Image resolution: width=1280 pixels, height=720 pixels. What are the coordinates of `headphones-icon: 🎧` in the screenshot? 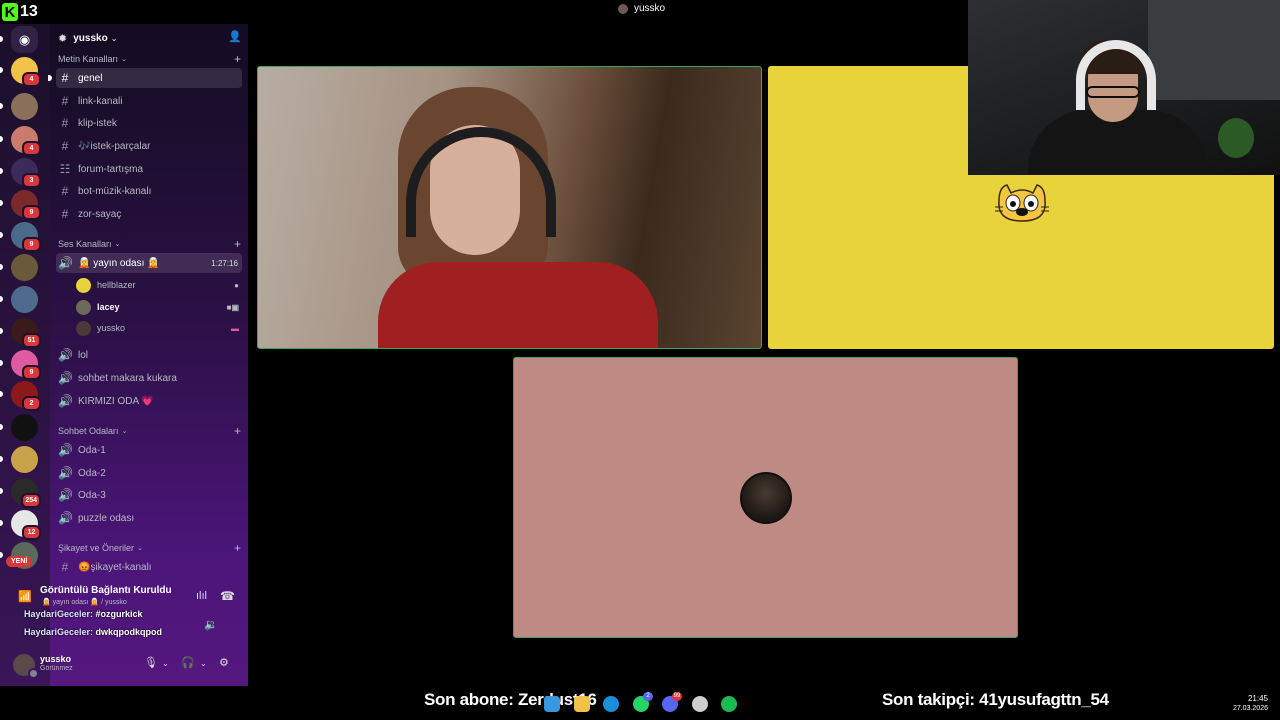 It's located at (188, 662).